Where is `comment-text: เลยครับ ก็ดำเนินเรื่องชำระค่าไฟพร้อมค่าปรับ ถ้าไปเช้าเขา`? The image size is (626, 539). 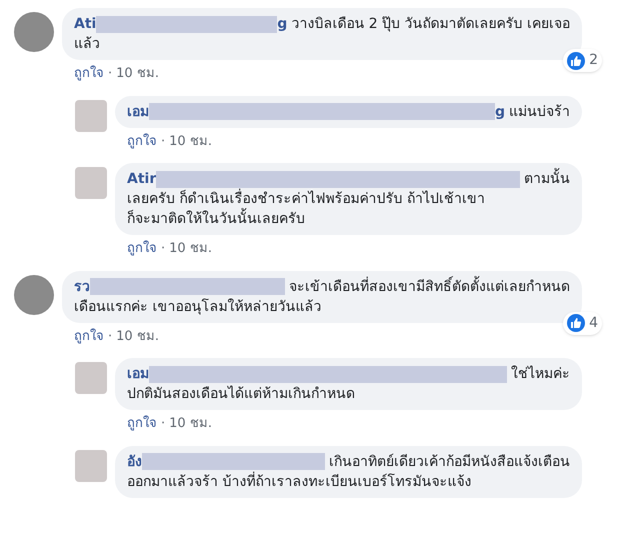
comment-text: เลยครับ ก็ดำเนินเรื่องชำระค่าไฟพร้อมค่าปรับ ถ้าไปเช้าเขา is located at coordinates (306, 199).